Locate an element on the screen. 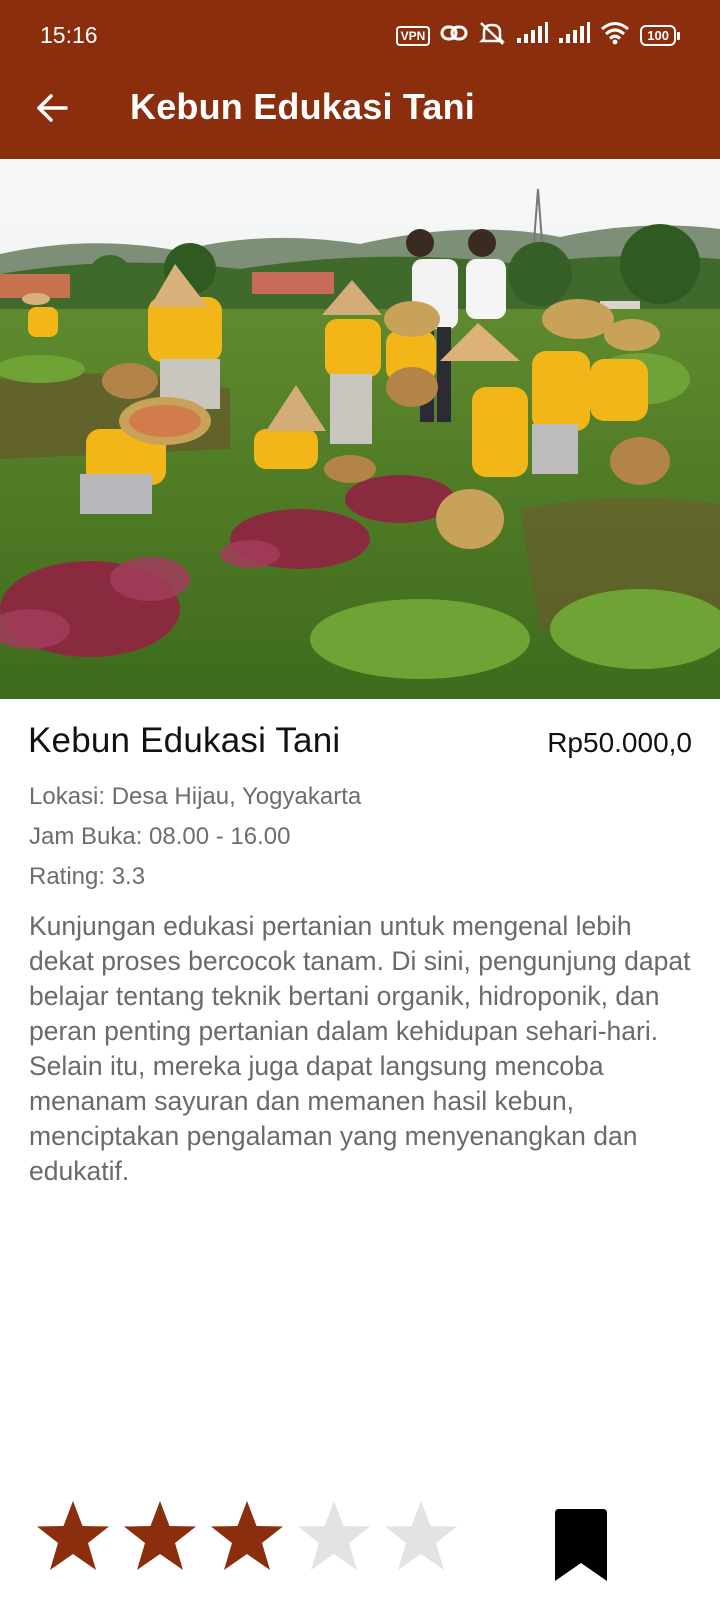  bookmark-icon is located at coordinates (581, 1545).